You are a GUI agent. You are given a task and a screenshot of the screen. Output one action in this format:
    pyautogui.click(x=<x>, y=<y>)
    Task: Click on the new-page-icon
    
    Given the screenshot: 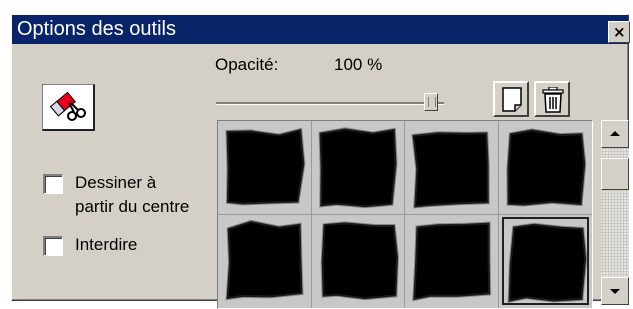 What is the action you would take?
    pyautogui.click(x=512, y=99)
    